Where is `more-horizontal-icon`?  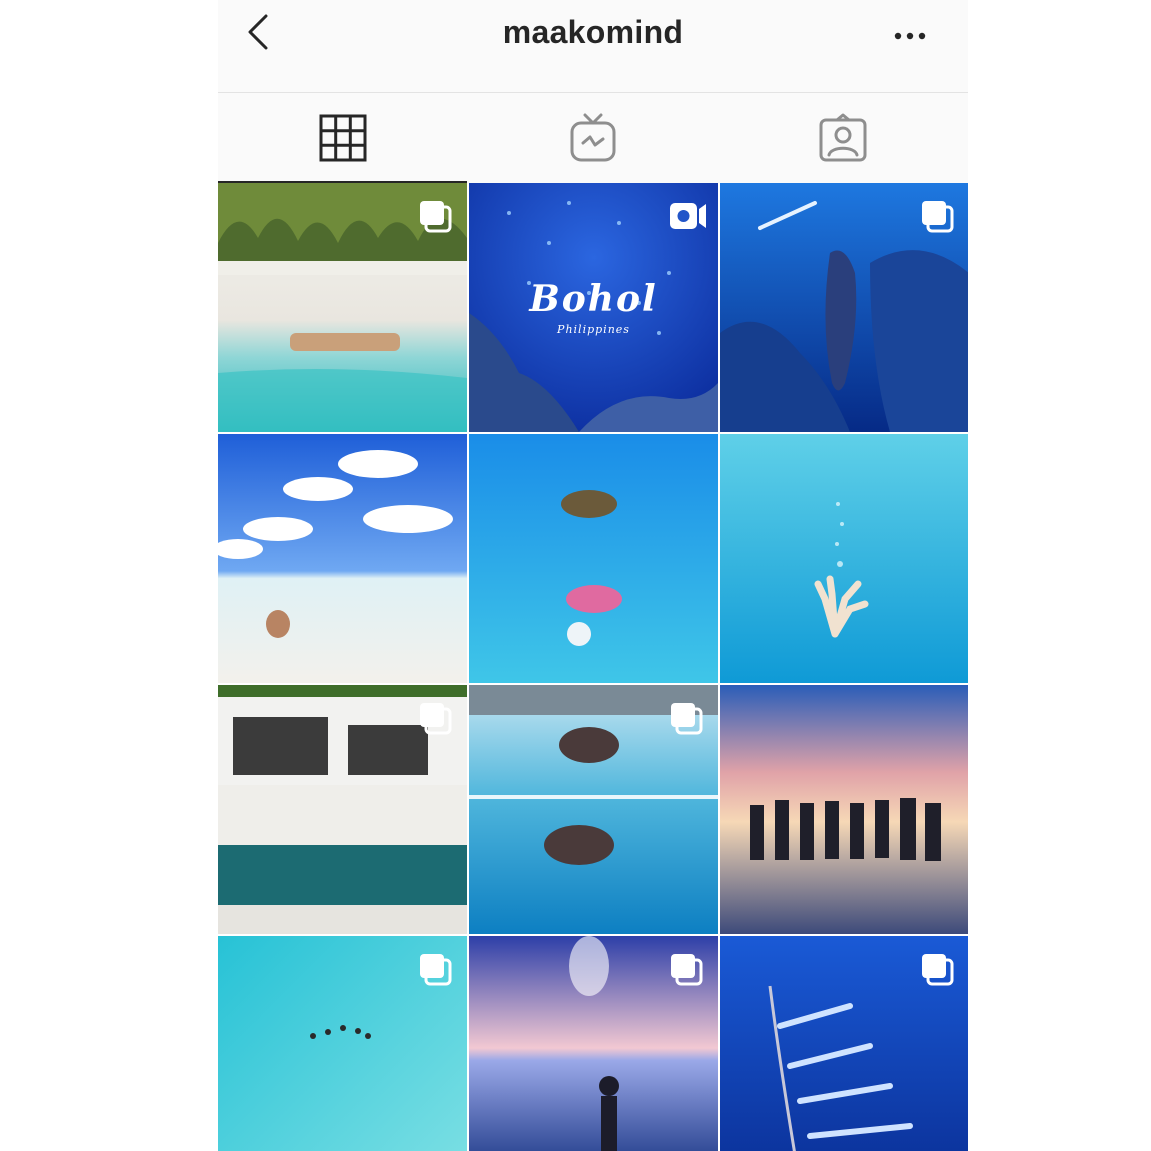
more-horizontal-icon is located at coordinates (910, 36).